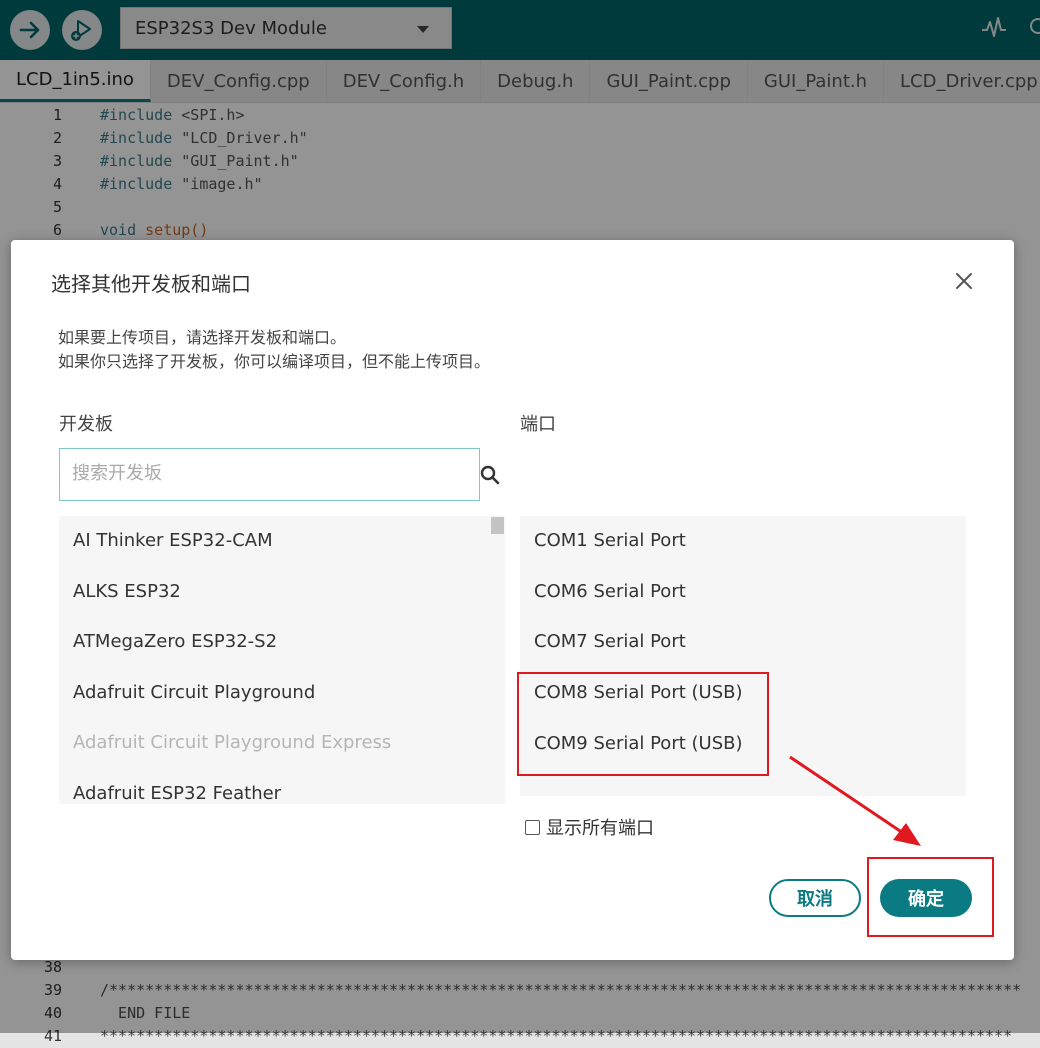  I want to click on board-search-input, so click(267, 473).